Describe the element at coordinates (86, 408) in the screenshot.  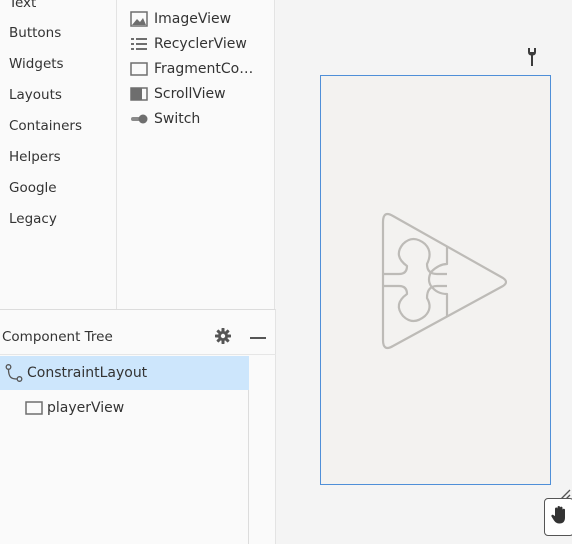
I see `tree-item-label: playerView` at that location.